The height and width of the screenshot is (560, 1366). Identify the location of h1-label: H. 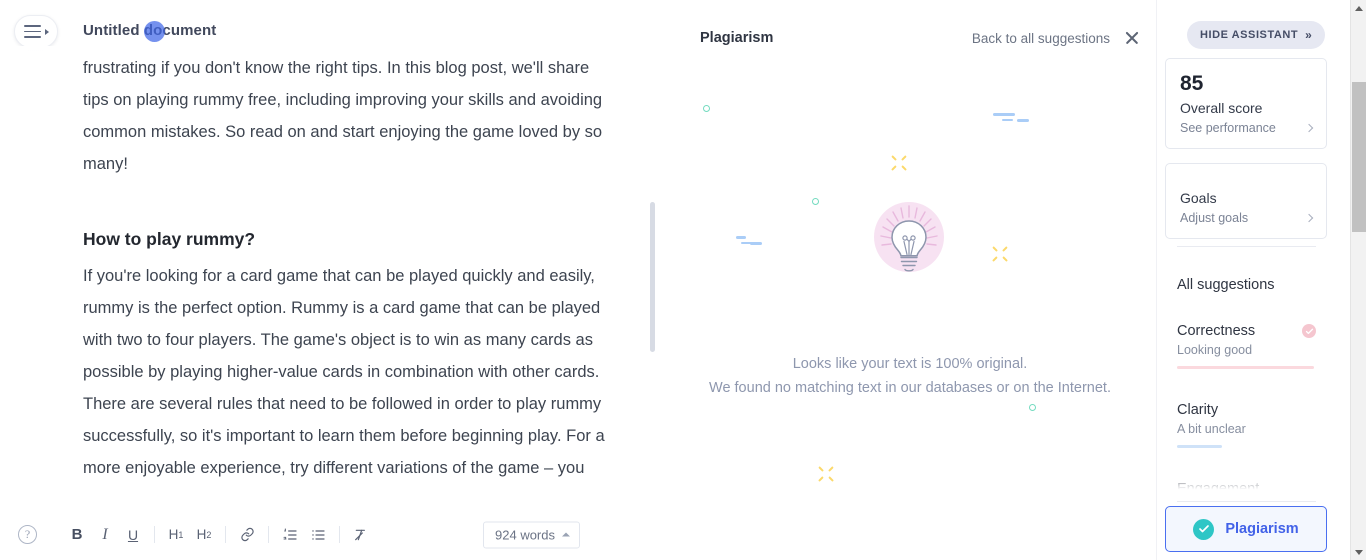
(173, 534).